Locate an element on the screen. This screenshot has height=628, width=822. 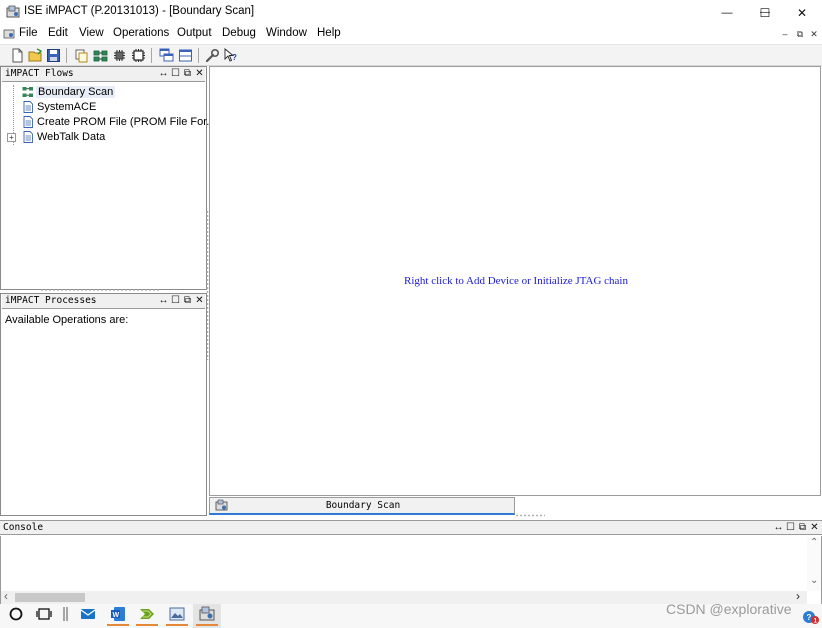
word-active-indicator is located at coordinates (118, 625).